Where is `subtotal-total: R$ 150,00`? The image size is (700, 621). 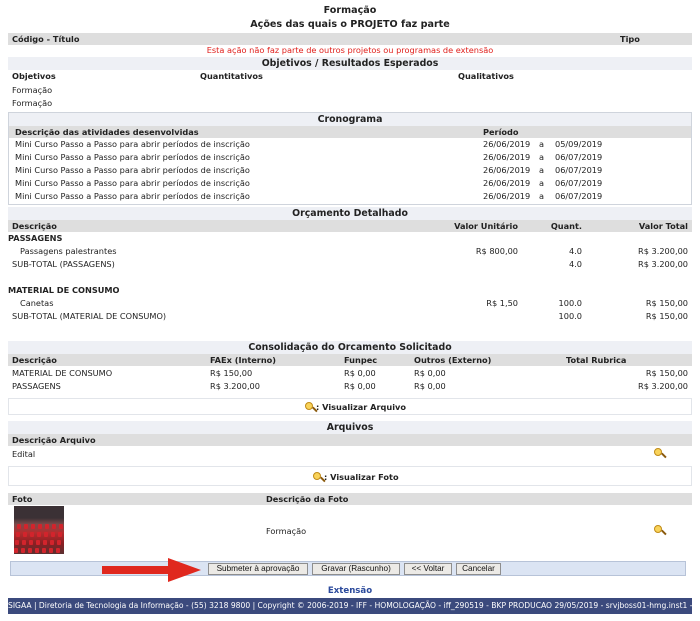 subtotal-total: R$ 150,00 is located at coordinates (666, 316).